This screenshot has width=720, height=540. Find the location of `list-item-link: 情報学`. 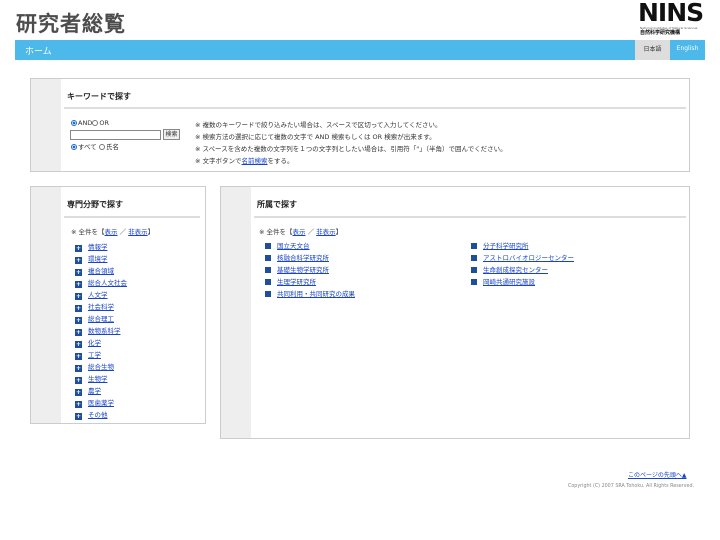

list-item-link: 情報学 is located at coordinates (98, 247).